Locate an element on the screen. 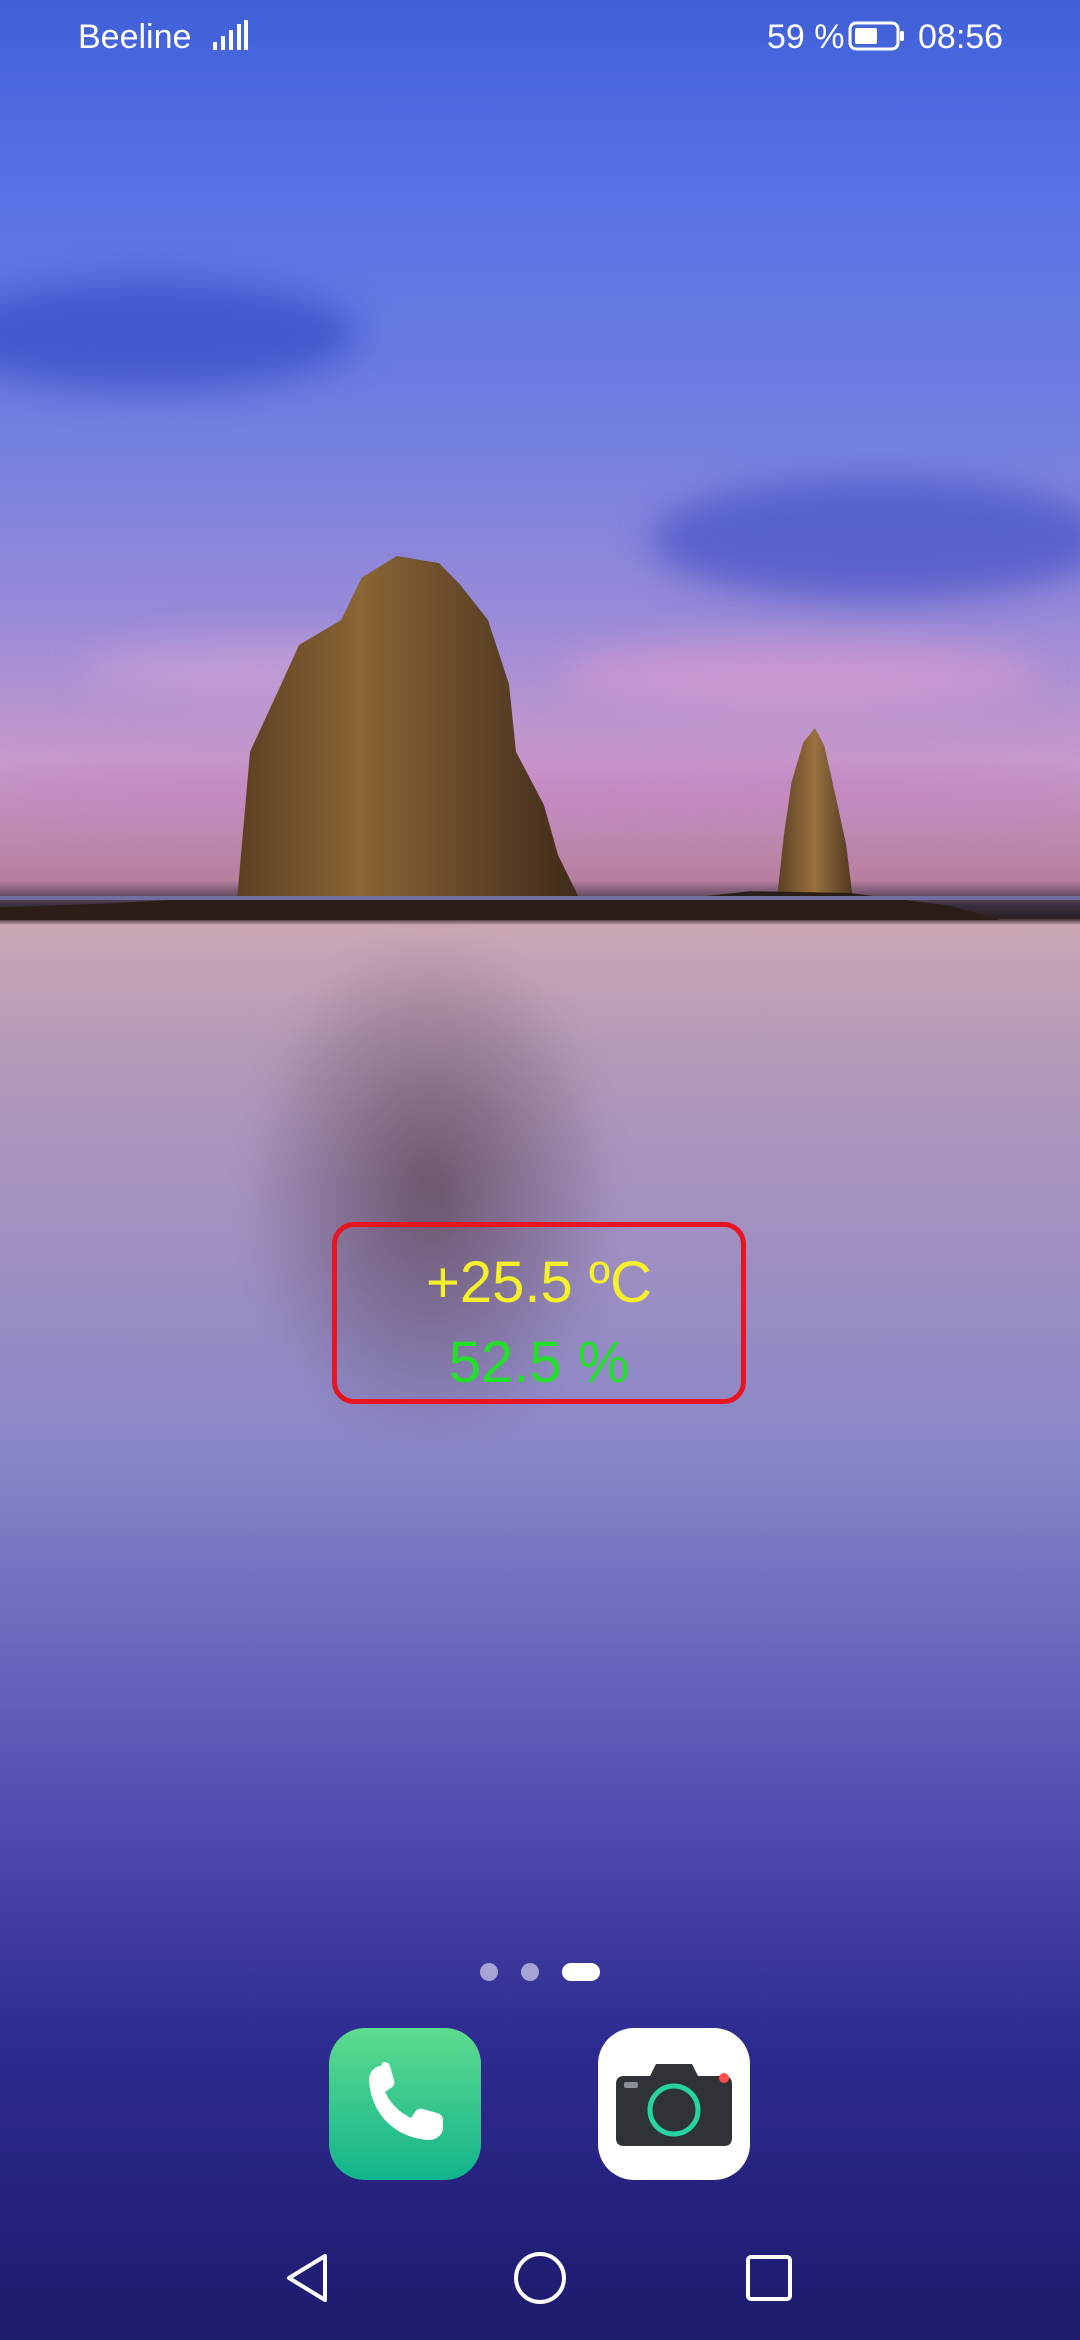 This screenshot has height=2340, width=1080. phone-app-icon is located at coordinates (405, 2104).